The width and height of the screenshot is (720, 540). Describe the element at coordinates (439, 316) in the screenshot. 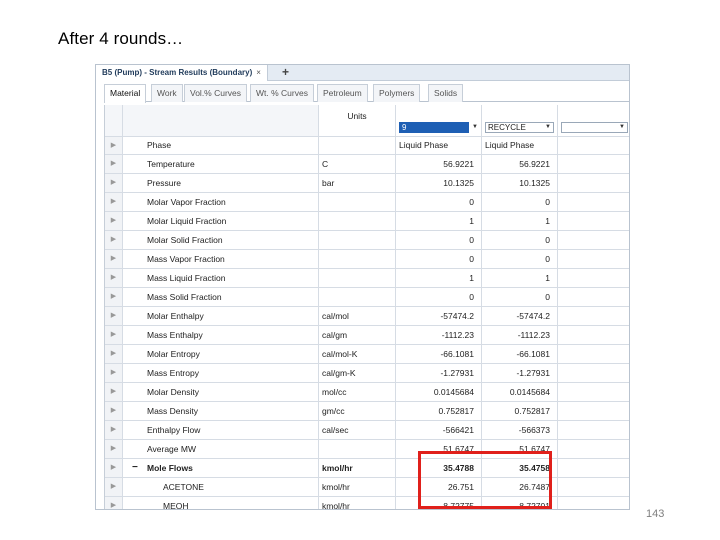

I see `row-value-col1: -57474.2` at that location.